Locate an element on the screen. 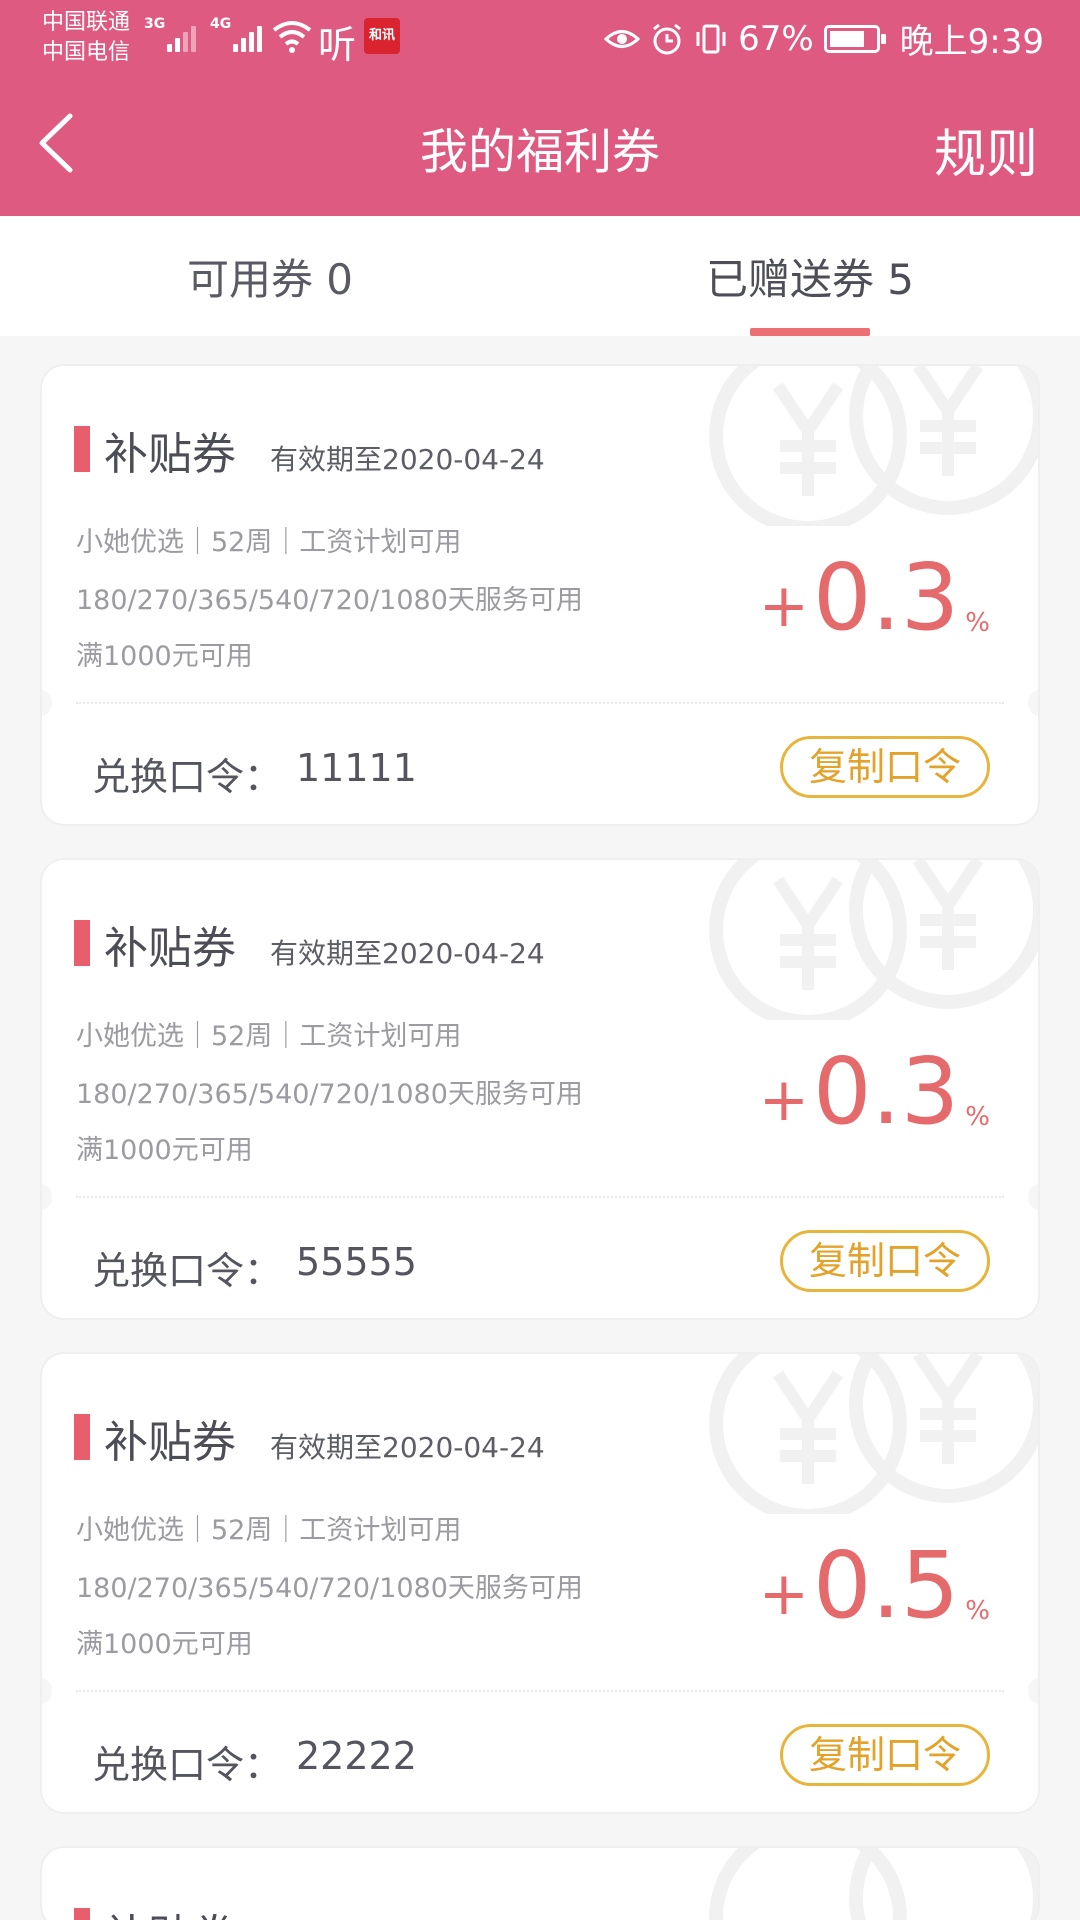 The width and height of the screenshot is (1080, 1920). tab-available: 可用券 0 is located at coordinates (270, 276).